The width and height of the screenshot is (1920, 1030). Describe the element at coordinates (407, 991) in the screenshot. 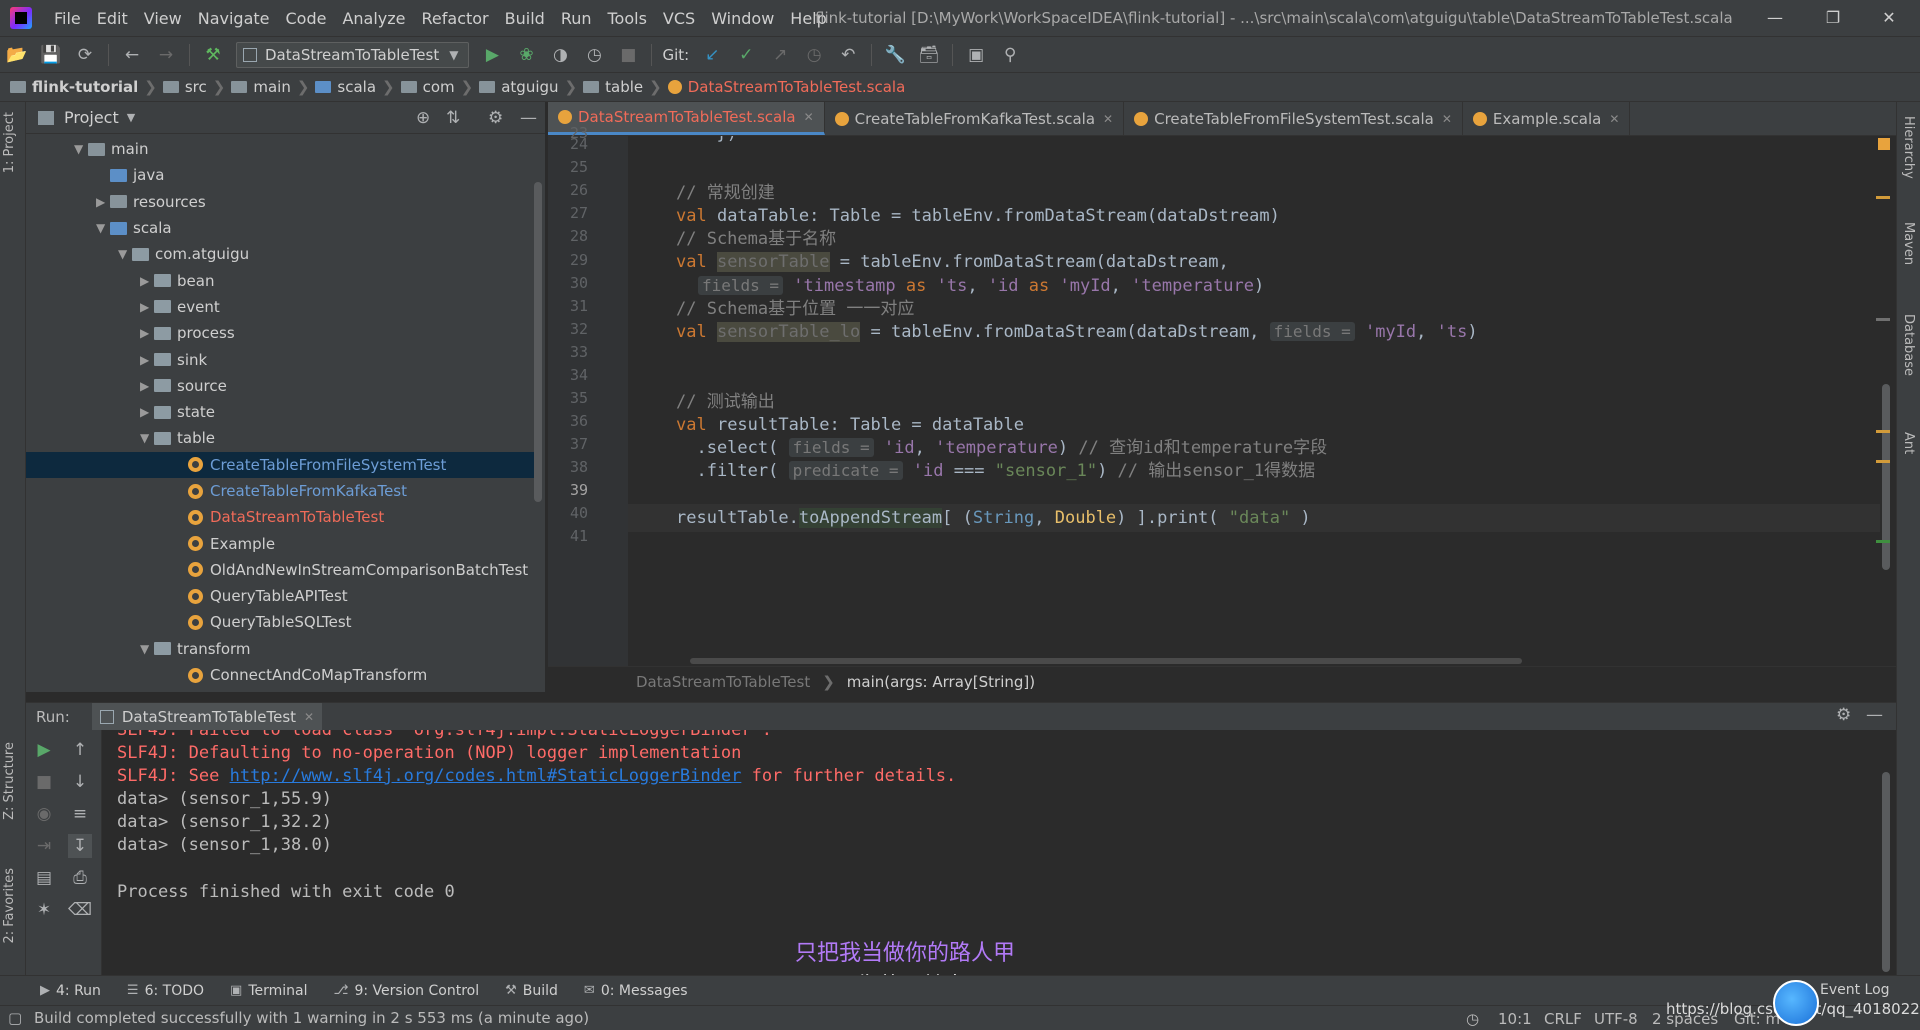

I see `tool-window-version-control: ⎇ 9: Version Control` at that location.